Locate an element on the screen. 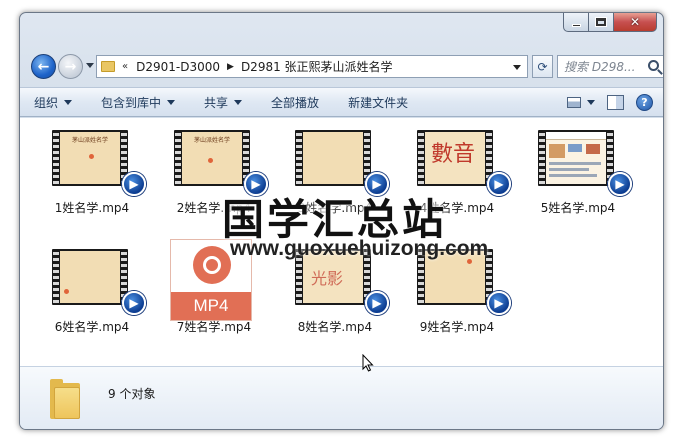 Image resolution: width=684 pixels, height=445 pixels. file-name: 1姓名学.mp4 is located at coordinates (92, 207).